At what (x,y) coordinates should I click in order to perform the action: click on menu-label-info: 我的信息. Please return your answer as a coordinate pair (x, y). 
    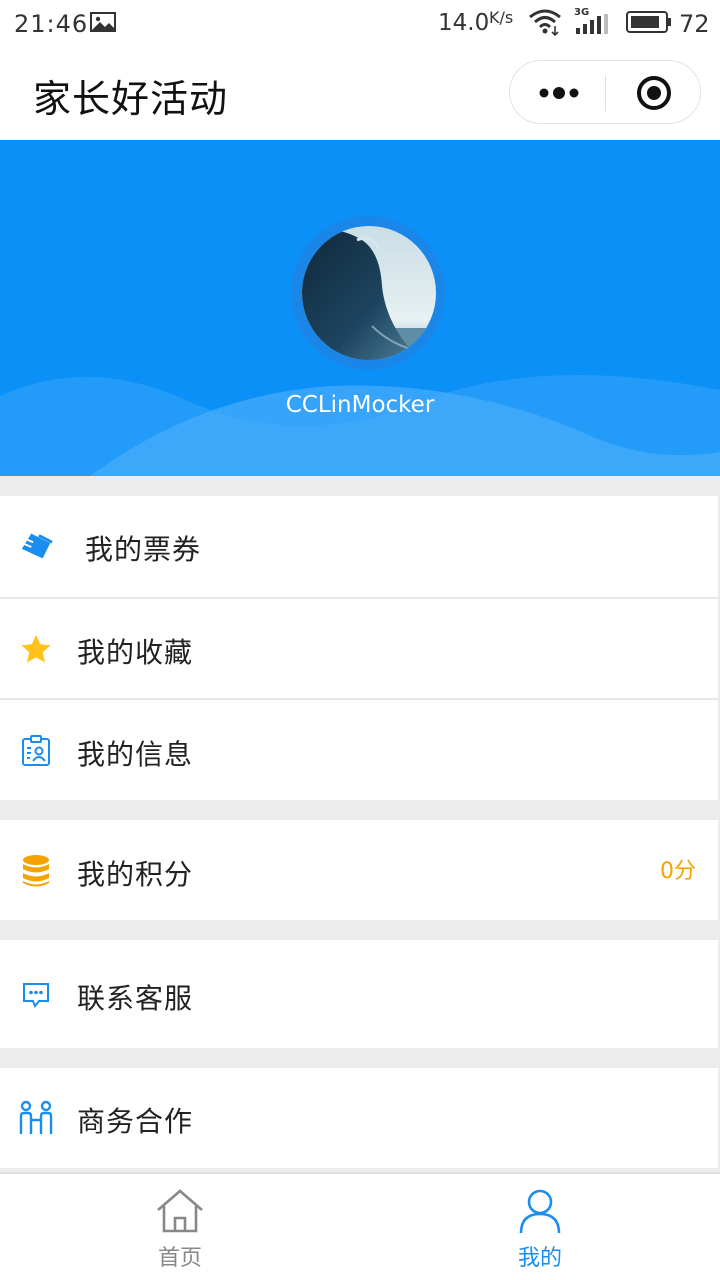
    Looking at the image, I should click on (135, 754).